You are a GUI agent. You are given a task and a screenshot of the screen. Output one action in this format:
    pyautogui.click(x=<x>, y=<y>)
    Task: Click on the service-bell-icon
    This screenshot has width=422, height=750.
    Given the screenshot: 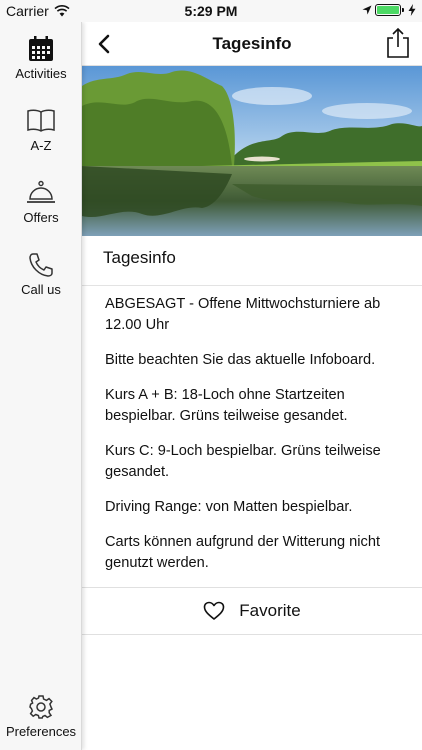 What is the action you would take?
    pyautogui.click(x=41, y=191)
    